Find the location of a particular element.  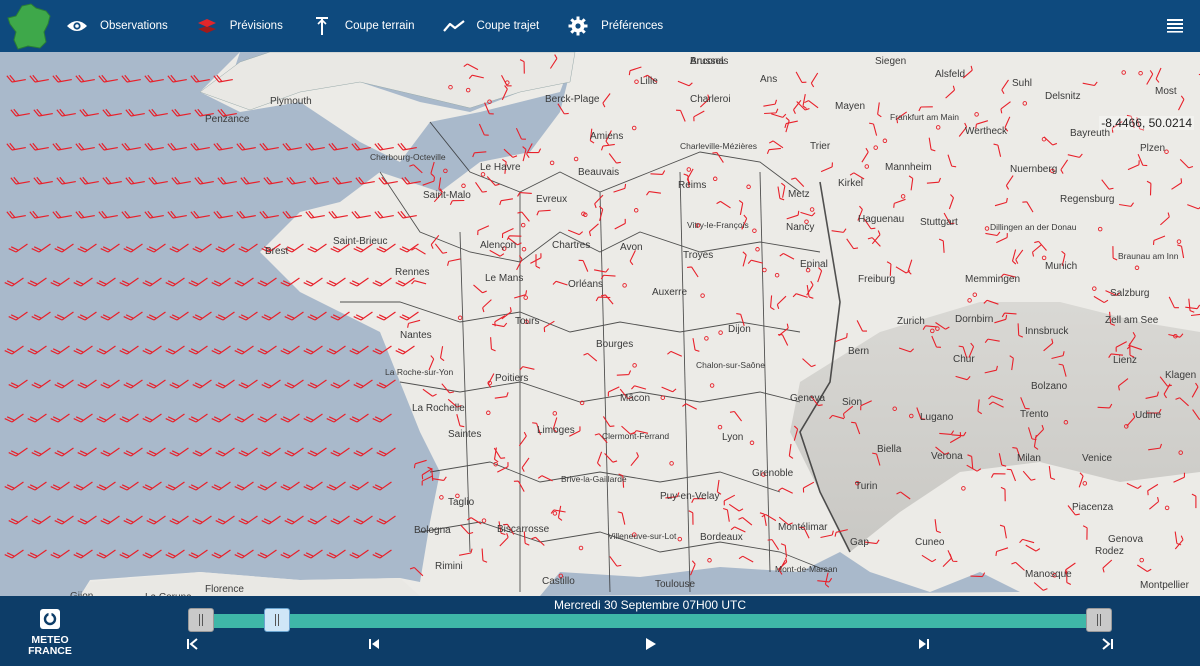

meteo-france-logo: METEO FRANCE is located at coordinates (50, 633).